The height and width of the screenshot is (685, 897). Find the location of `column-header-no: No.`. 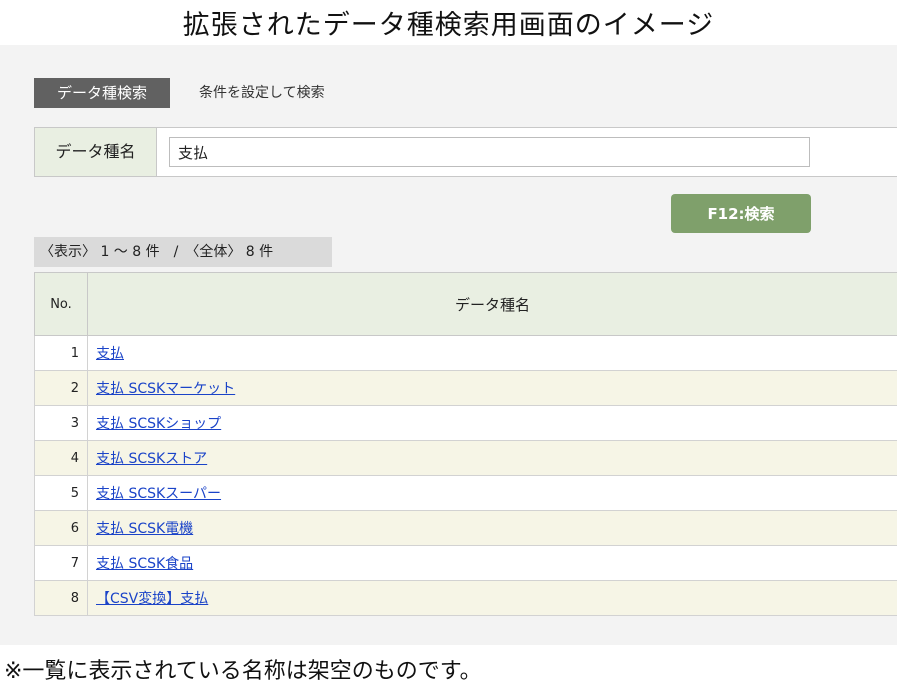

column-header-no: No. is located at coordinates (61, 304).